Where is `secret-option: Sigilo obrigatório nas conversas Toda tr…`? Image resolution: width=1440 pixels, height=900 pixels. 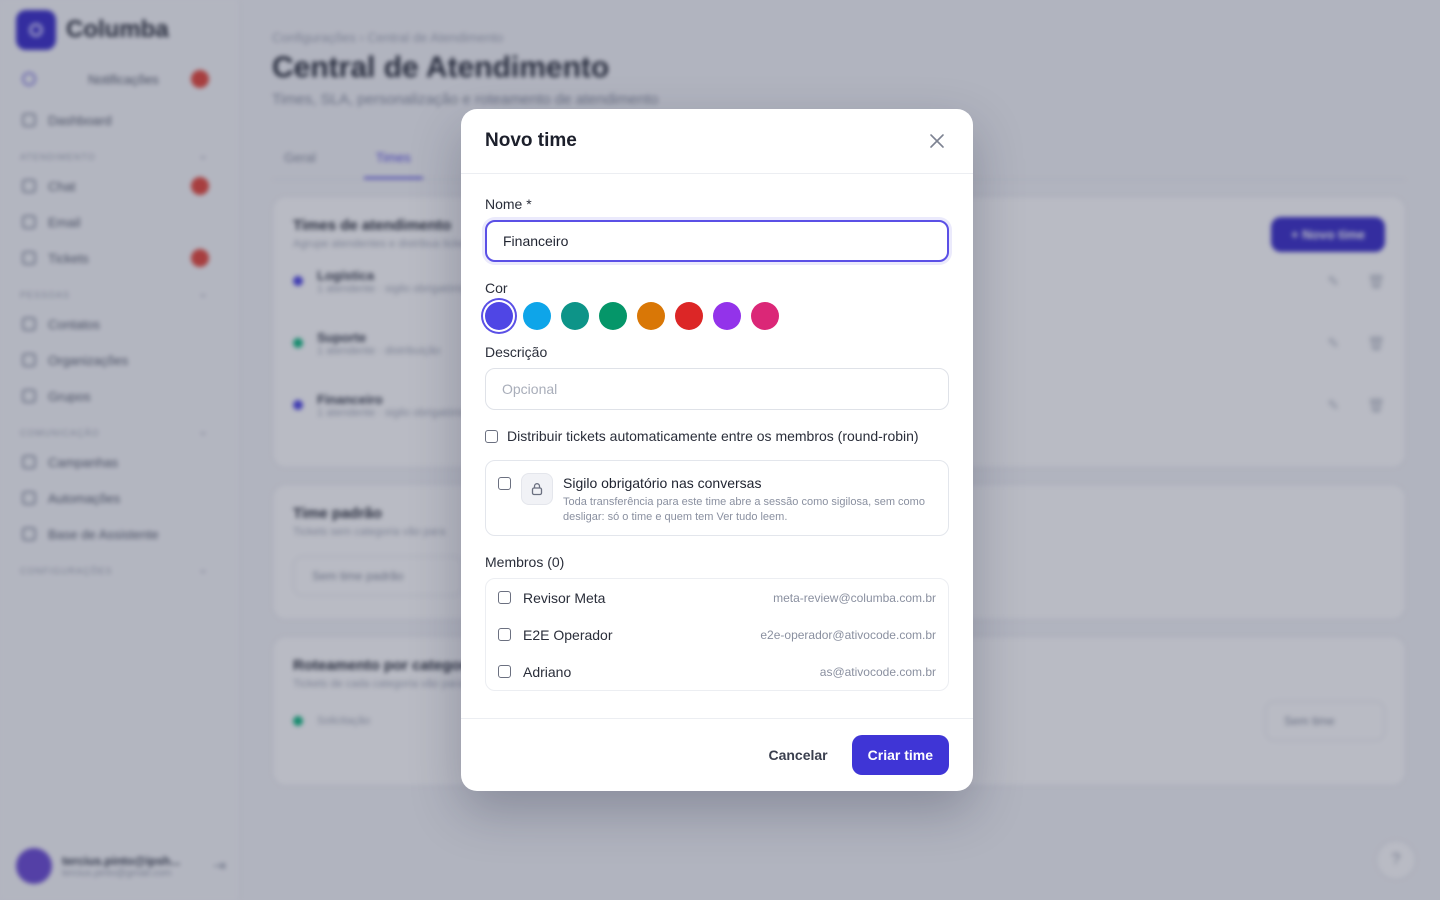
secret-option: Sigilo obrigatório nas conversas Toda tr… is located at coordinates (717, 498).